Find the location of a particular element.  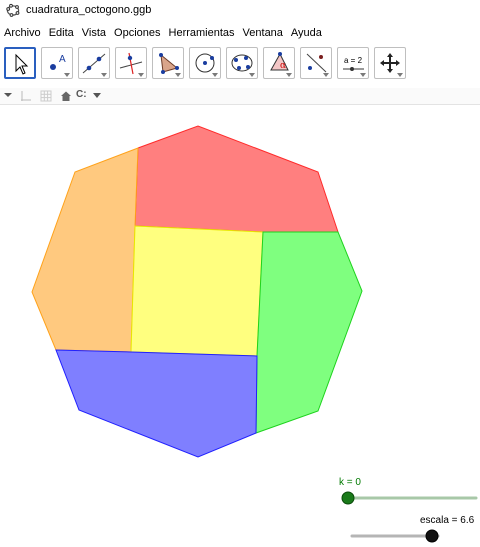

title-bar: cuadratura_octogono.ggb is located at coordinates (240, 10).